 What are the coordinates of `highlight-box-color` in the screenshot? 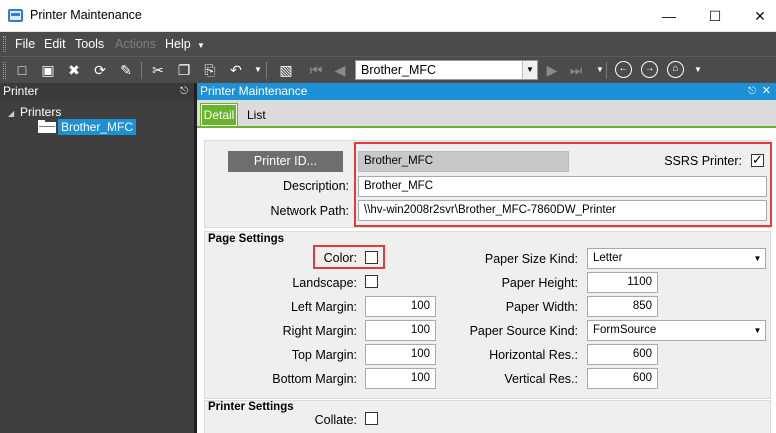 It's located at (349, 257).